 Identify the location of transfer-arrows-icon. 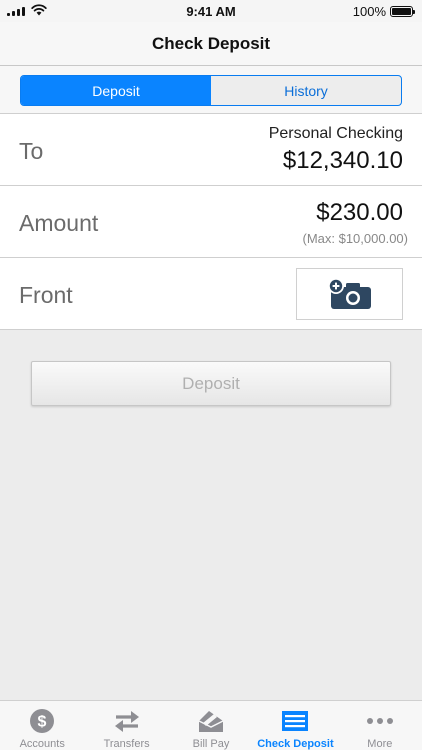
(126, 721).